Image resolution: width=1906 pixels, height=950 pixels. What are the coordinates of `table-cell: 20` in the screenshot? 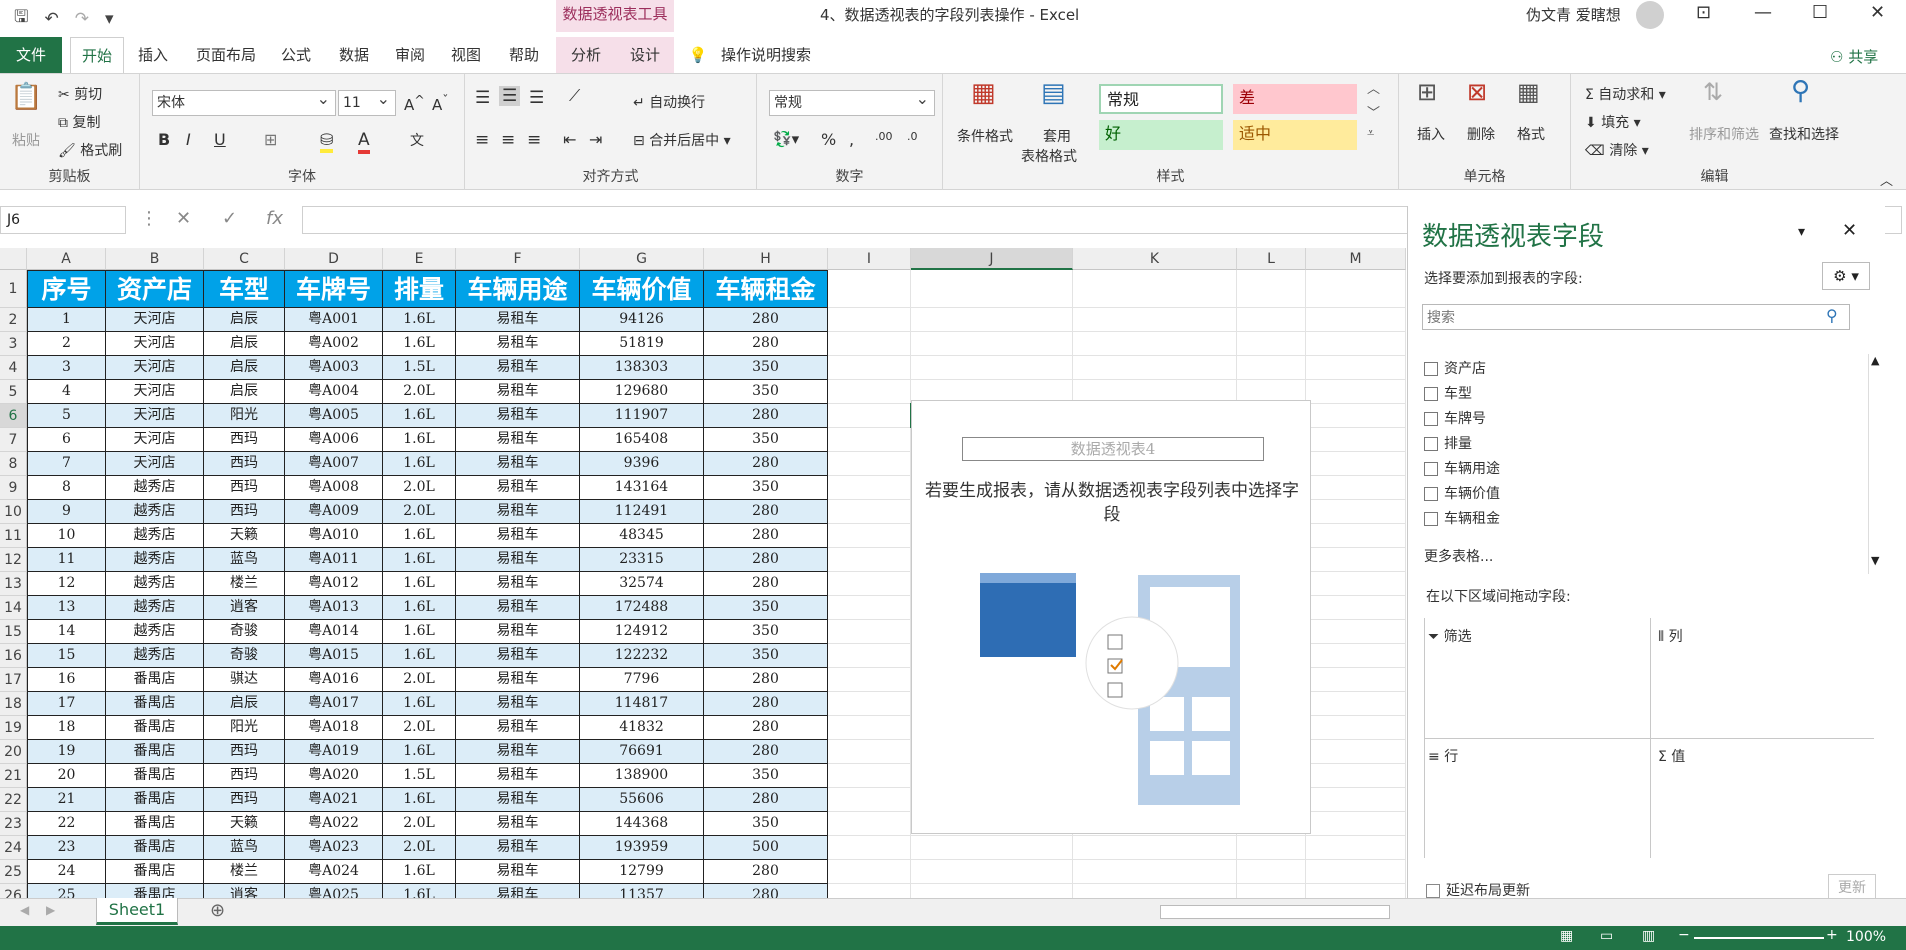 It's located at (66, 776).